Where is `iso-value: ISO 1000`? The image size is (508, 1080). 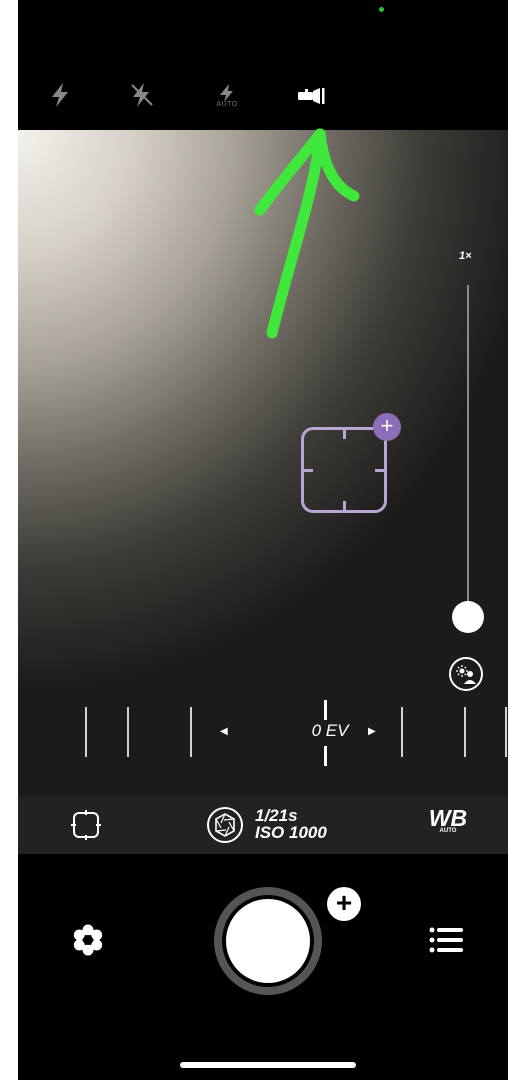 iso-value: ISO 1000 is located at coordinates (291, 832).